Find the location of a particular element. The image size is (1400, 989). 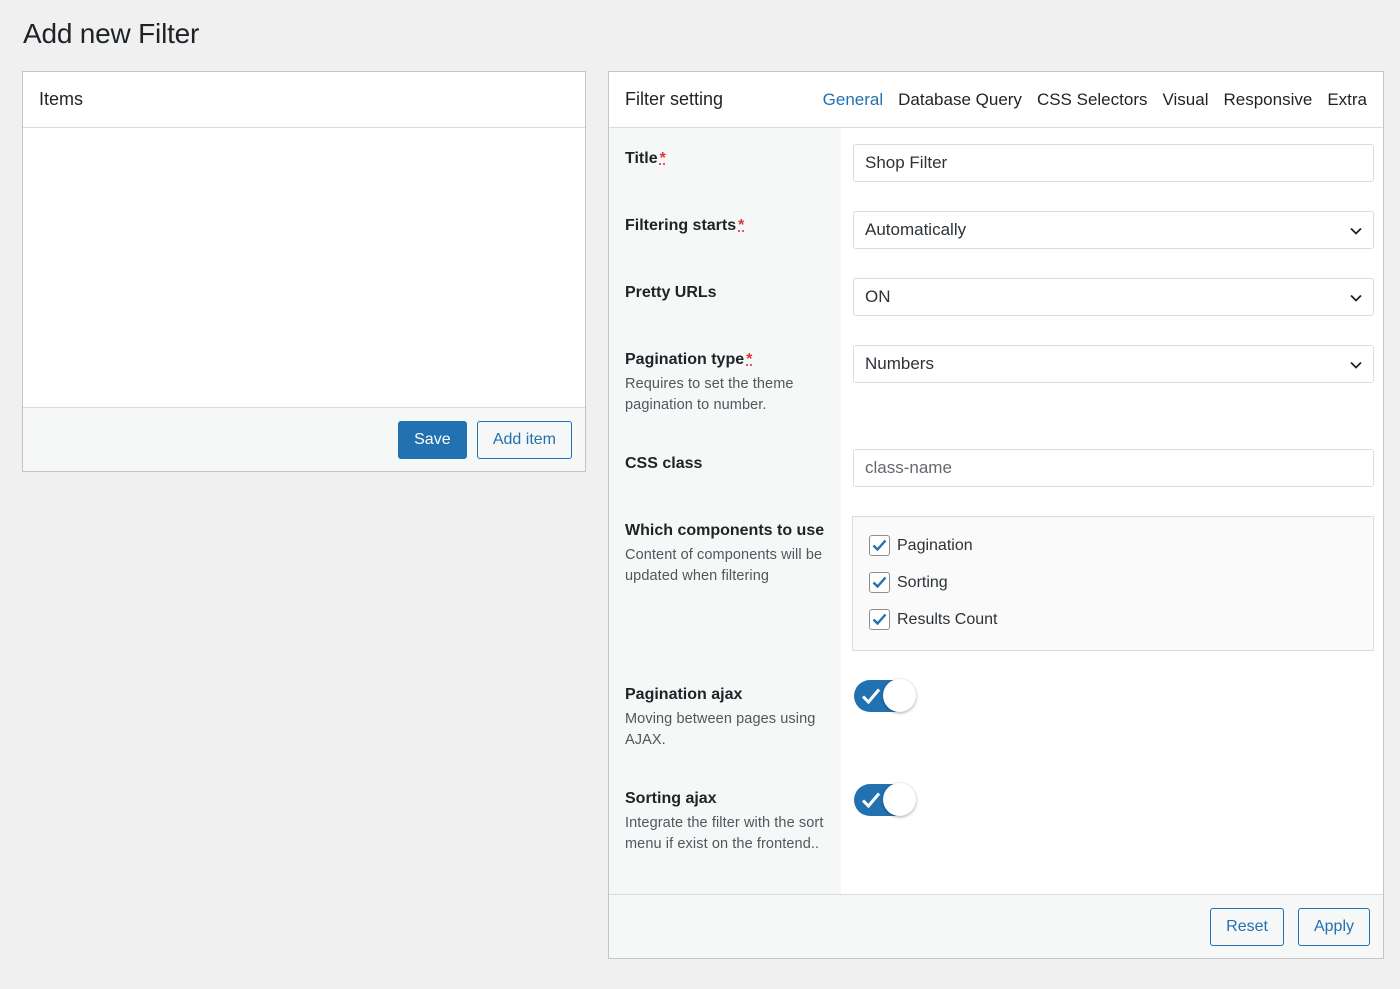

tab-css-selectors: CSS Selectors is located at coordinates (1092, 100).